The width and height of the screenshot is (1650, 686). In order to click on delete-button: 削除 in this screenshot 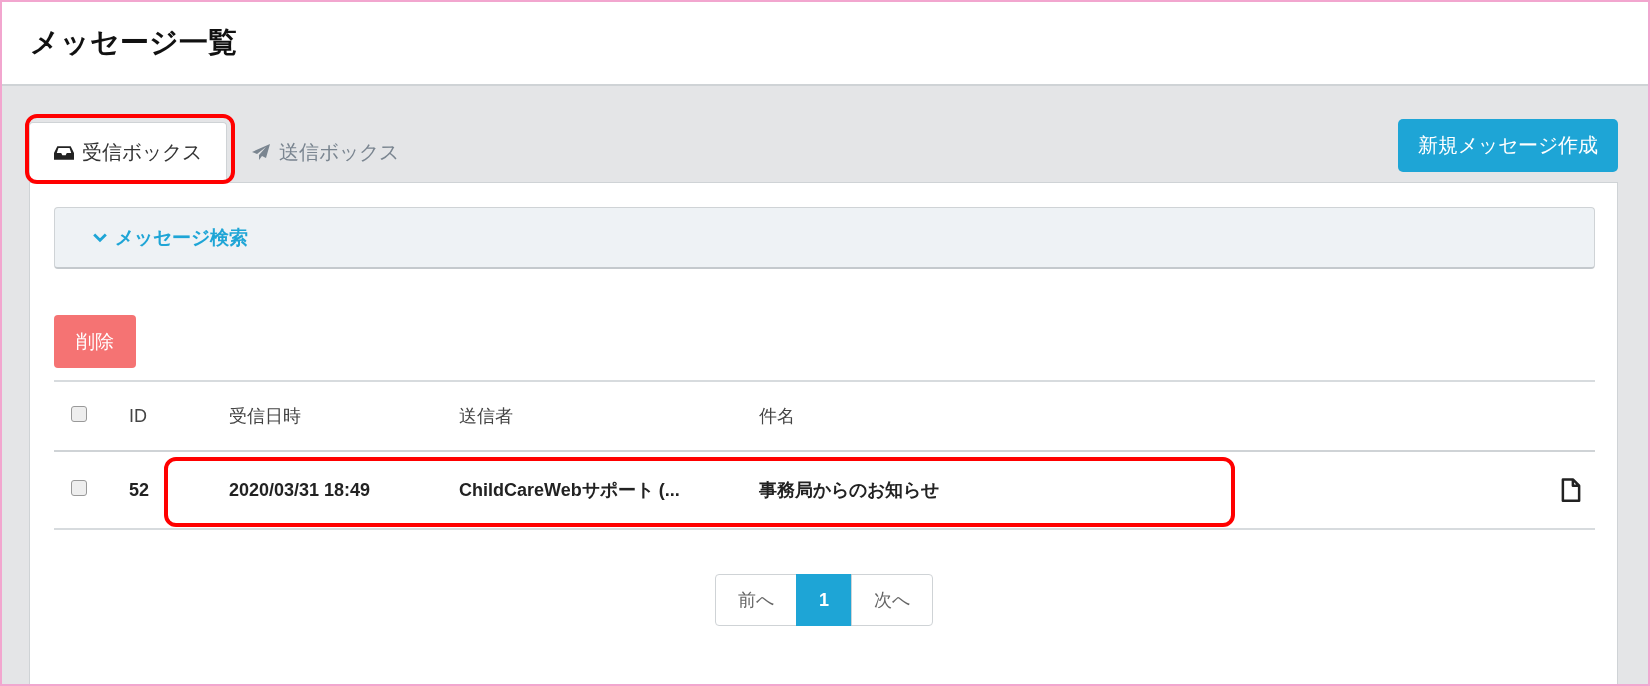, I will do `click(95, 341)`.